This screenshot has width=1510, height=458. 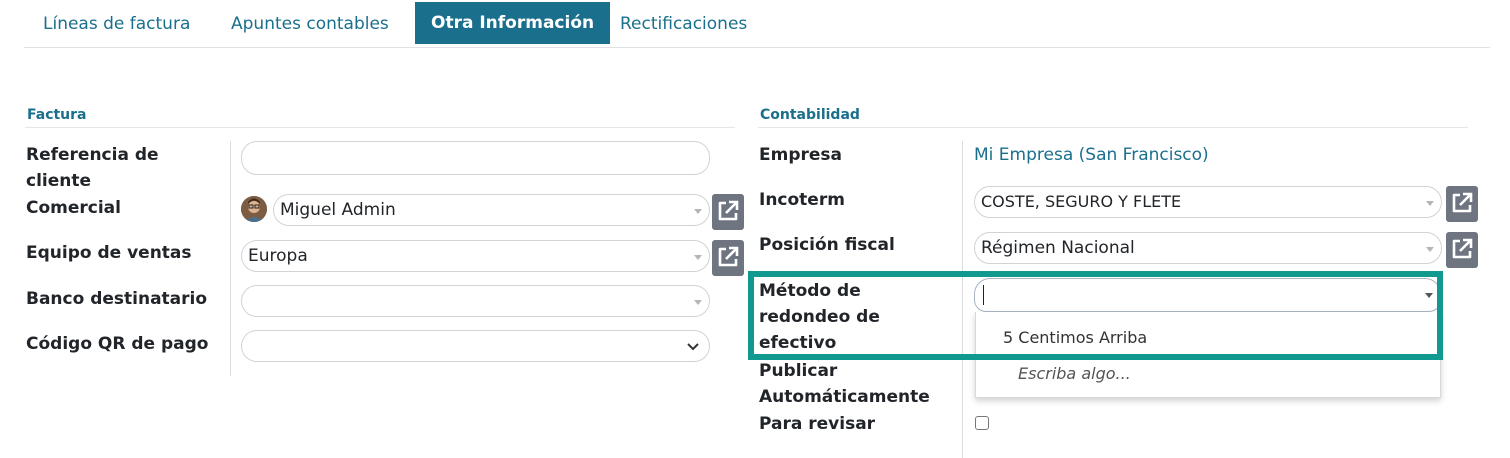 I want to click on label-banco-destinatario: Banco destinatario, so click(x=117, y=299).